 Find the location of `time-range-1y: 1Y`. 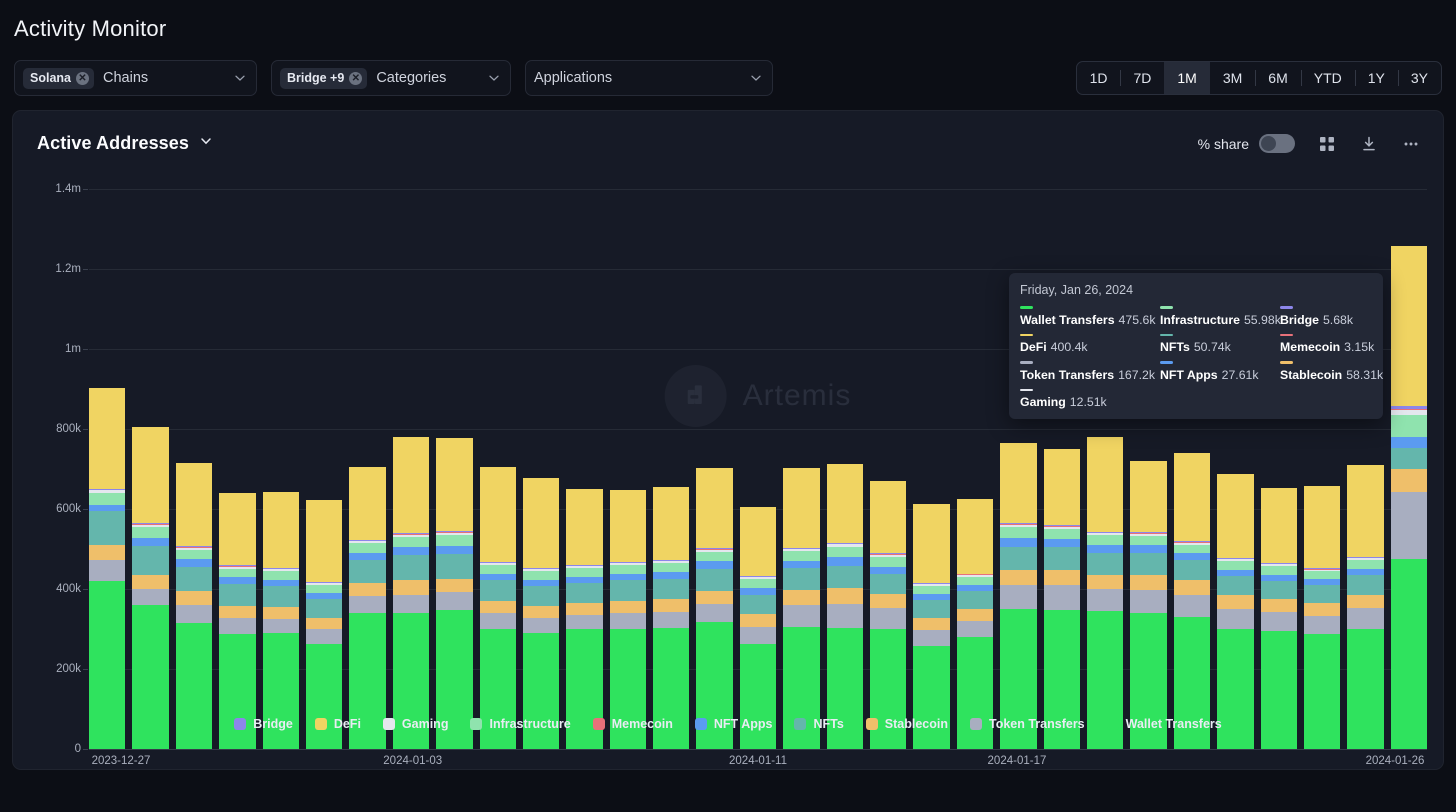

time-range-1y: 1Y is located at coordinates (1376, 78).